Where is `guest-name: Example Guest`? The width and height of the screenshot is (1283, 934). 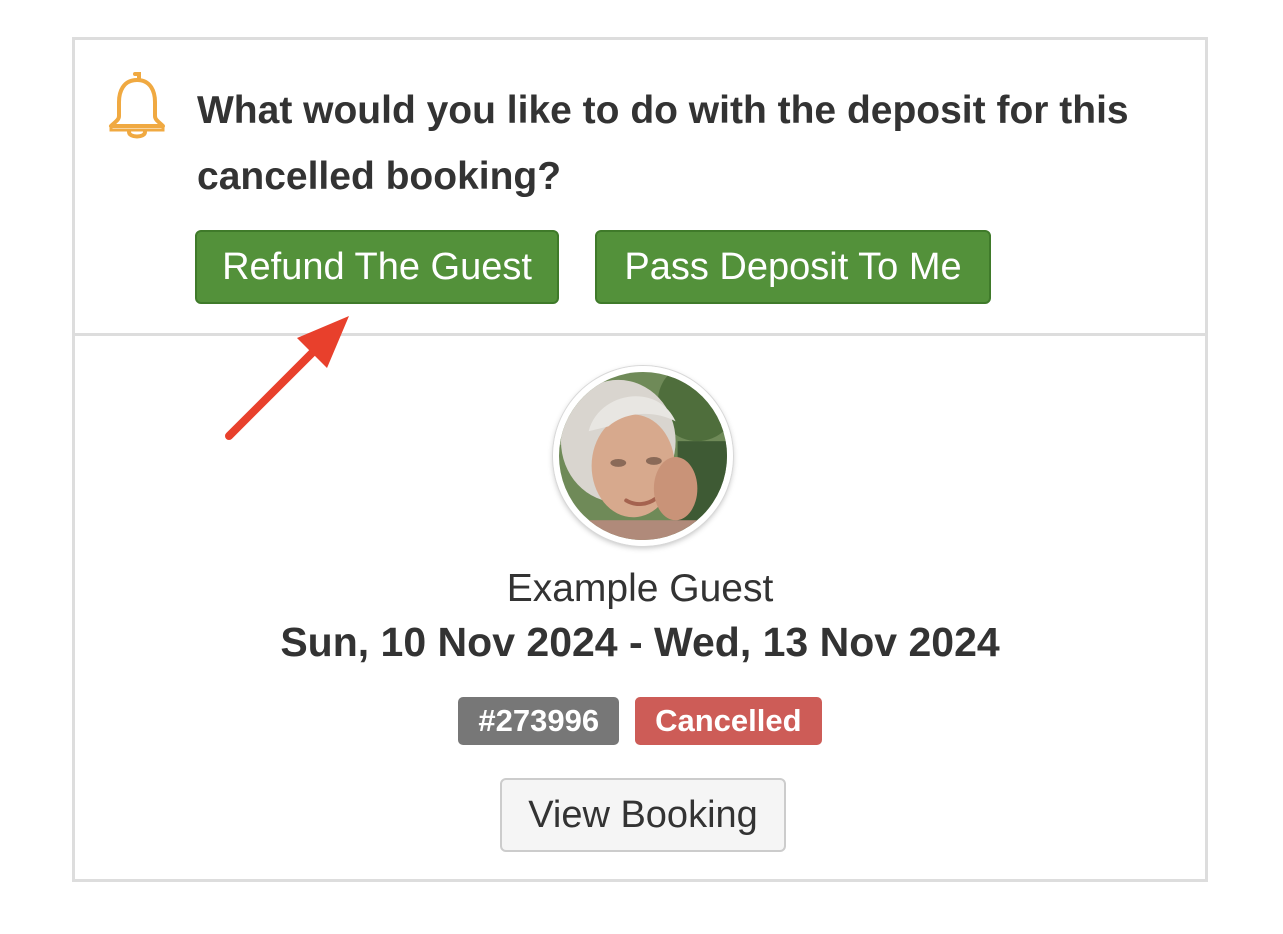 guest-name: Example Guest is located at coordinates (640, 588).